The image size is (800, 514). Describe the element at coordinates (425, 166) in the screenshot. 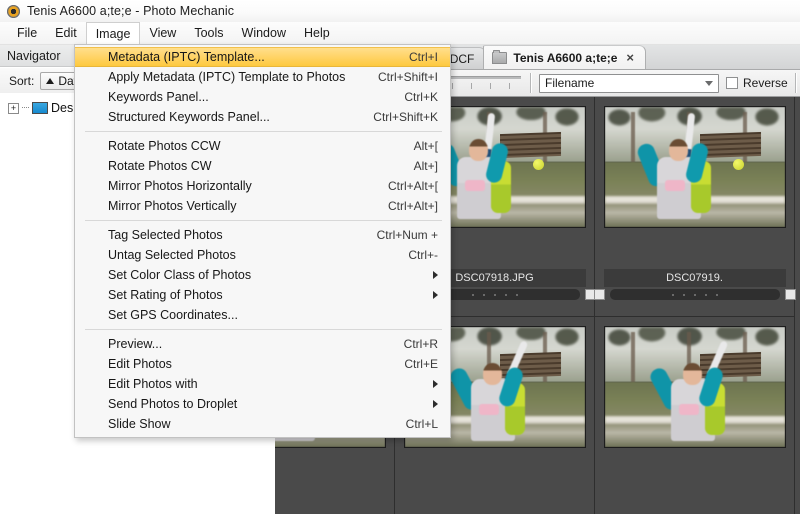

I see `menu-option-shortcut: Alt+]` at that location.